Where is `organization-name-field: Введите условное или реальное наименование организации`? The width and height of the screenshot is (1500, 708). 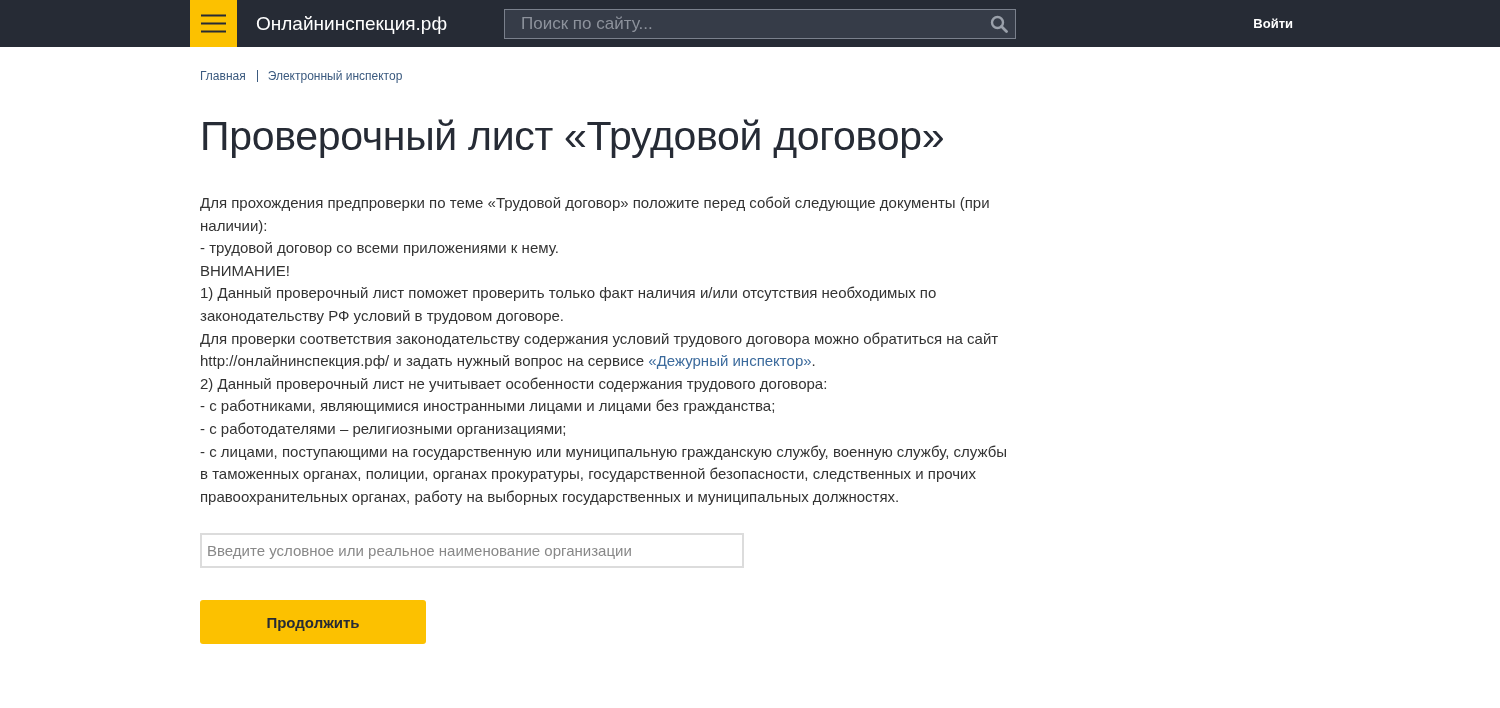
organization-name-field: Введите условное или реальное наименование организации is located at coordinates (472, 551).